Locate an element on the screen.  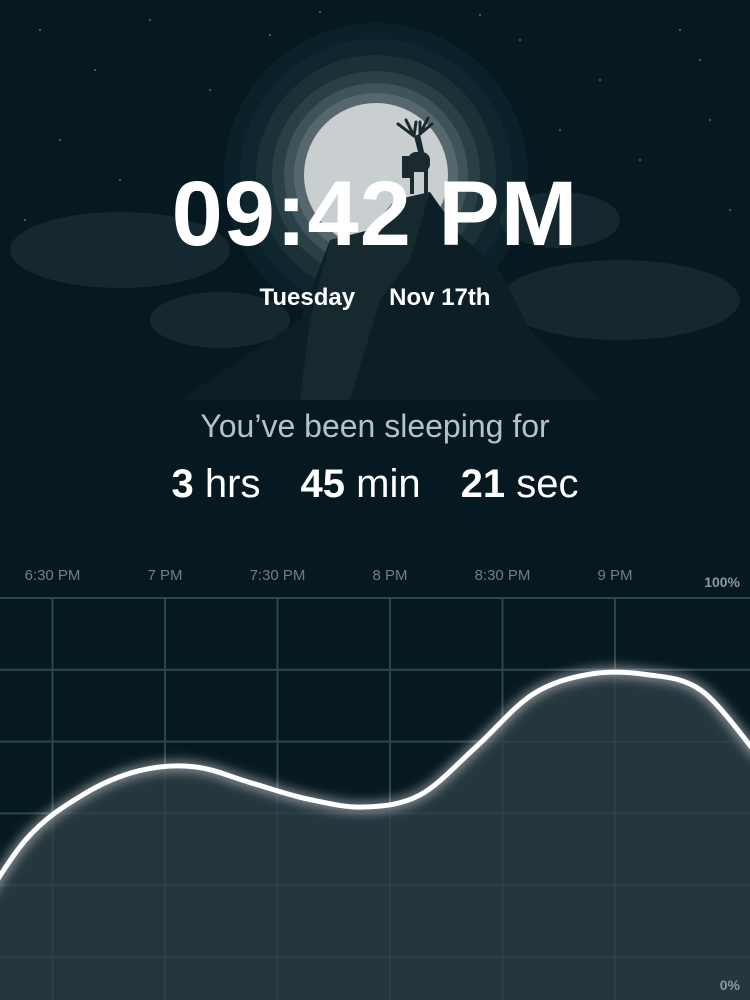
x-tick-label: 8:30 PM is located at coordinates (503, 575).